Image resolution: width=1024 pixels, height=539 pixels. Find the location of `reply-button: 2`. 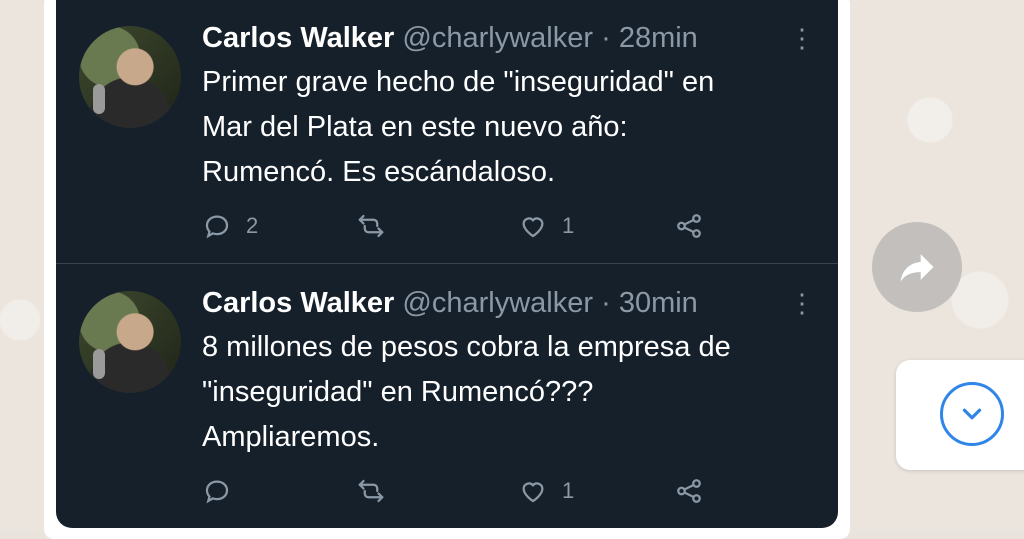

reply-button: 2 is located at coordinates (230, 226).